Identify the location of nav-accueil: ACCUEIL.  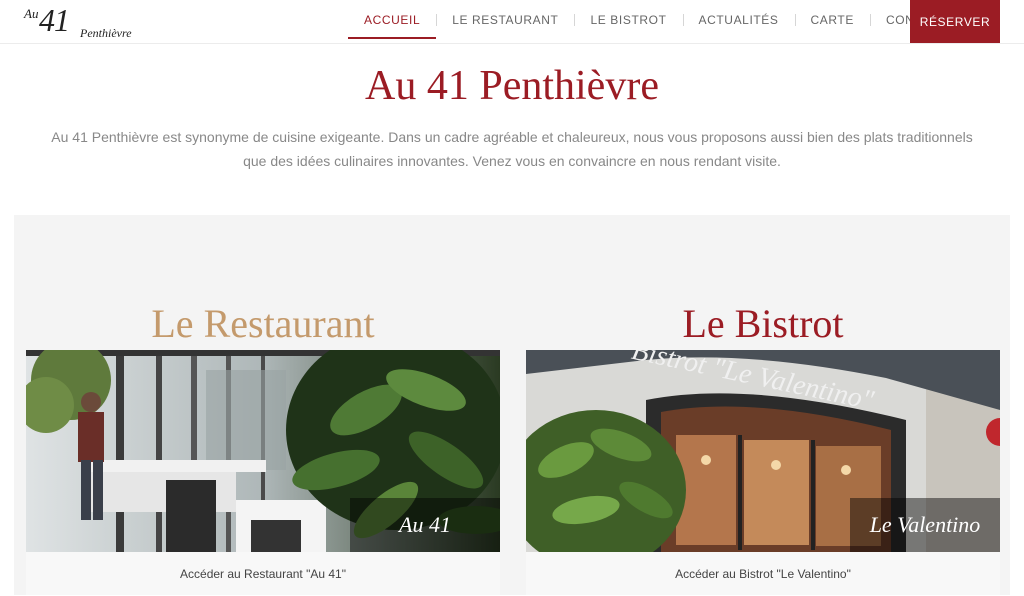
(392, 20).